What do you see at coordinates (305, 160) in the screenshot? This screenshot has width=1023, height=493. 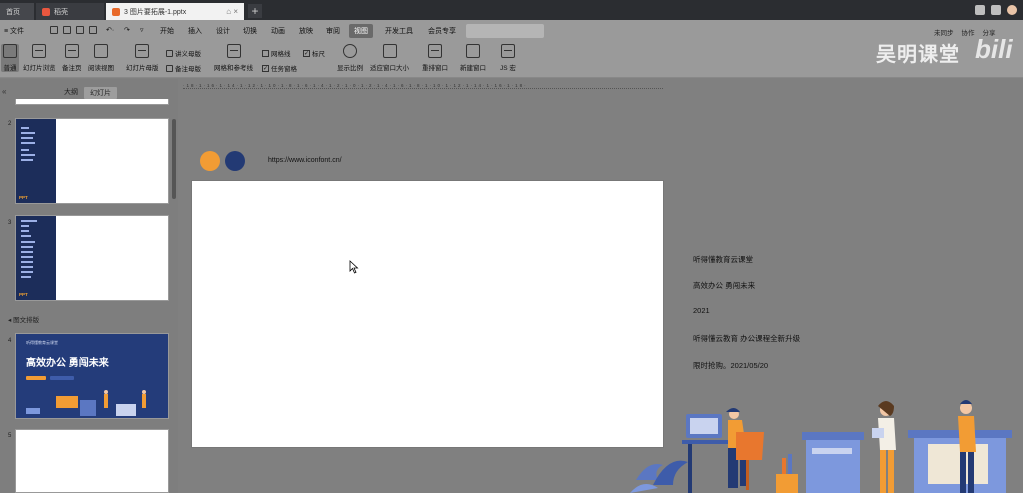 I see `url-textbox: https://www.iconfont.cn/` at bounding box center [305, 160].